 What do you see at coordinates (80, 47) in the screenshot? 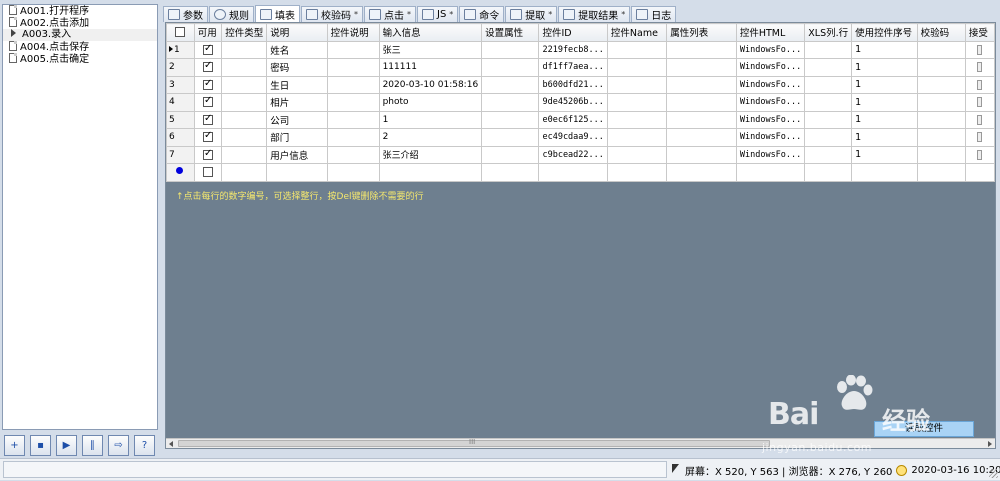
I see `tree-item: A004.点击保存` at bounding box center [80, 47].